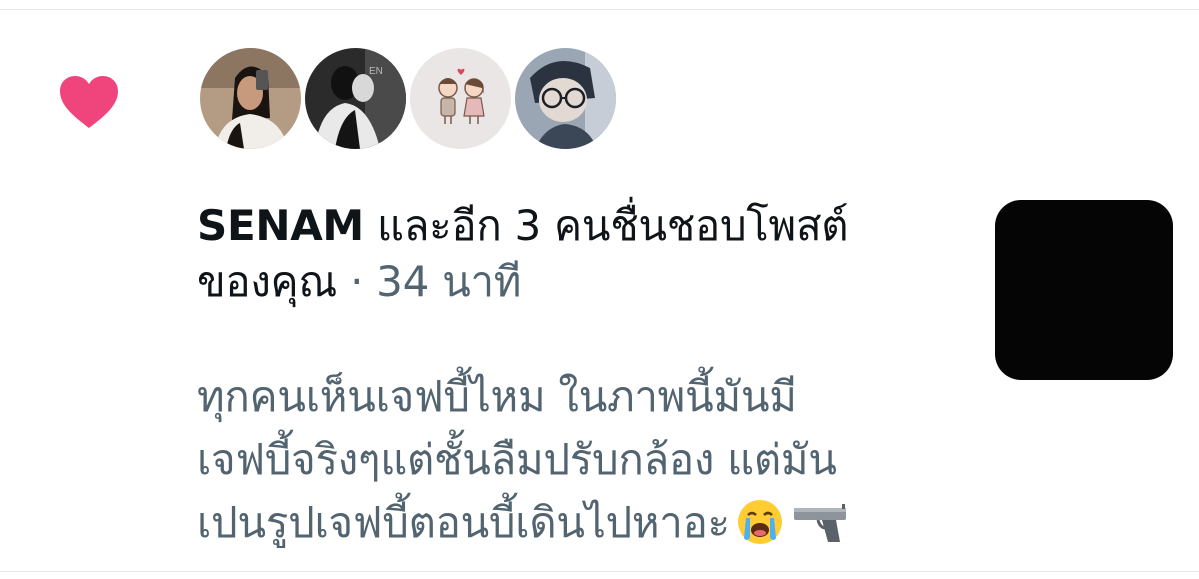 The width and height of the screenshot is (1199, 579). I want to click on action-text-line2: ของคุณ, so click(267, 281).